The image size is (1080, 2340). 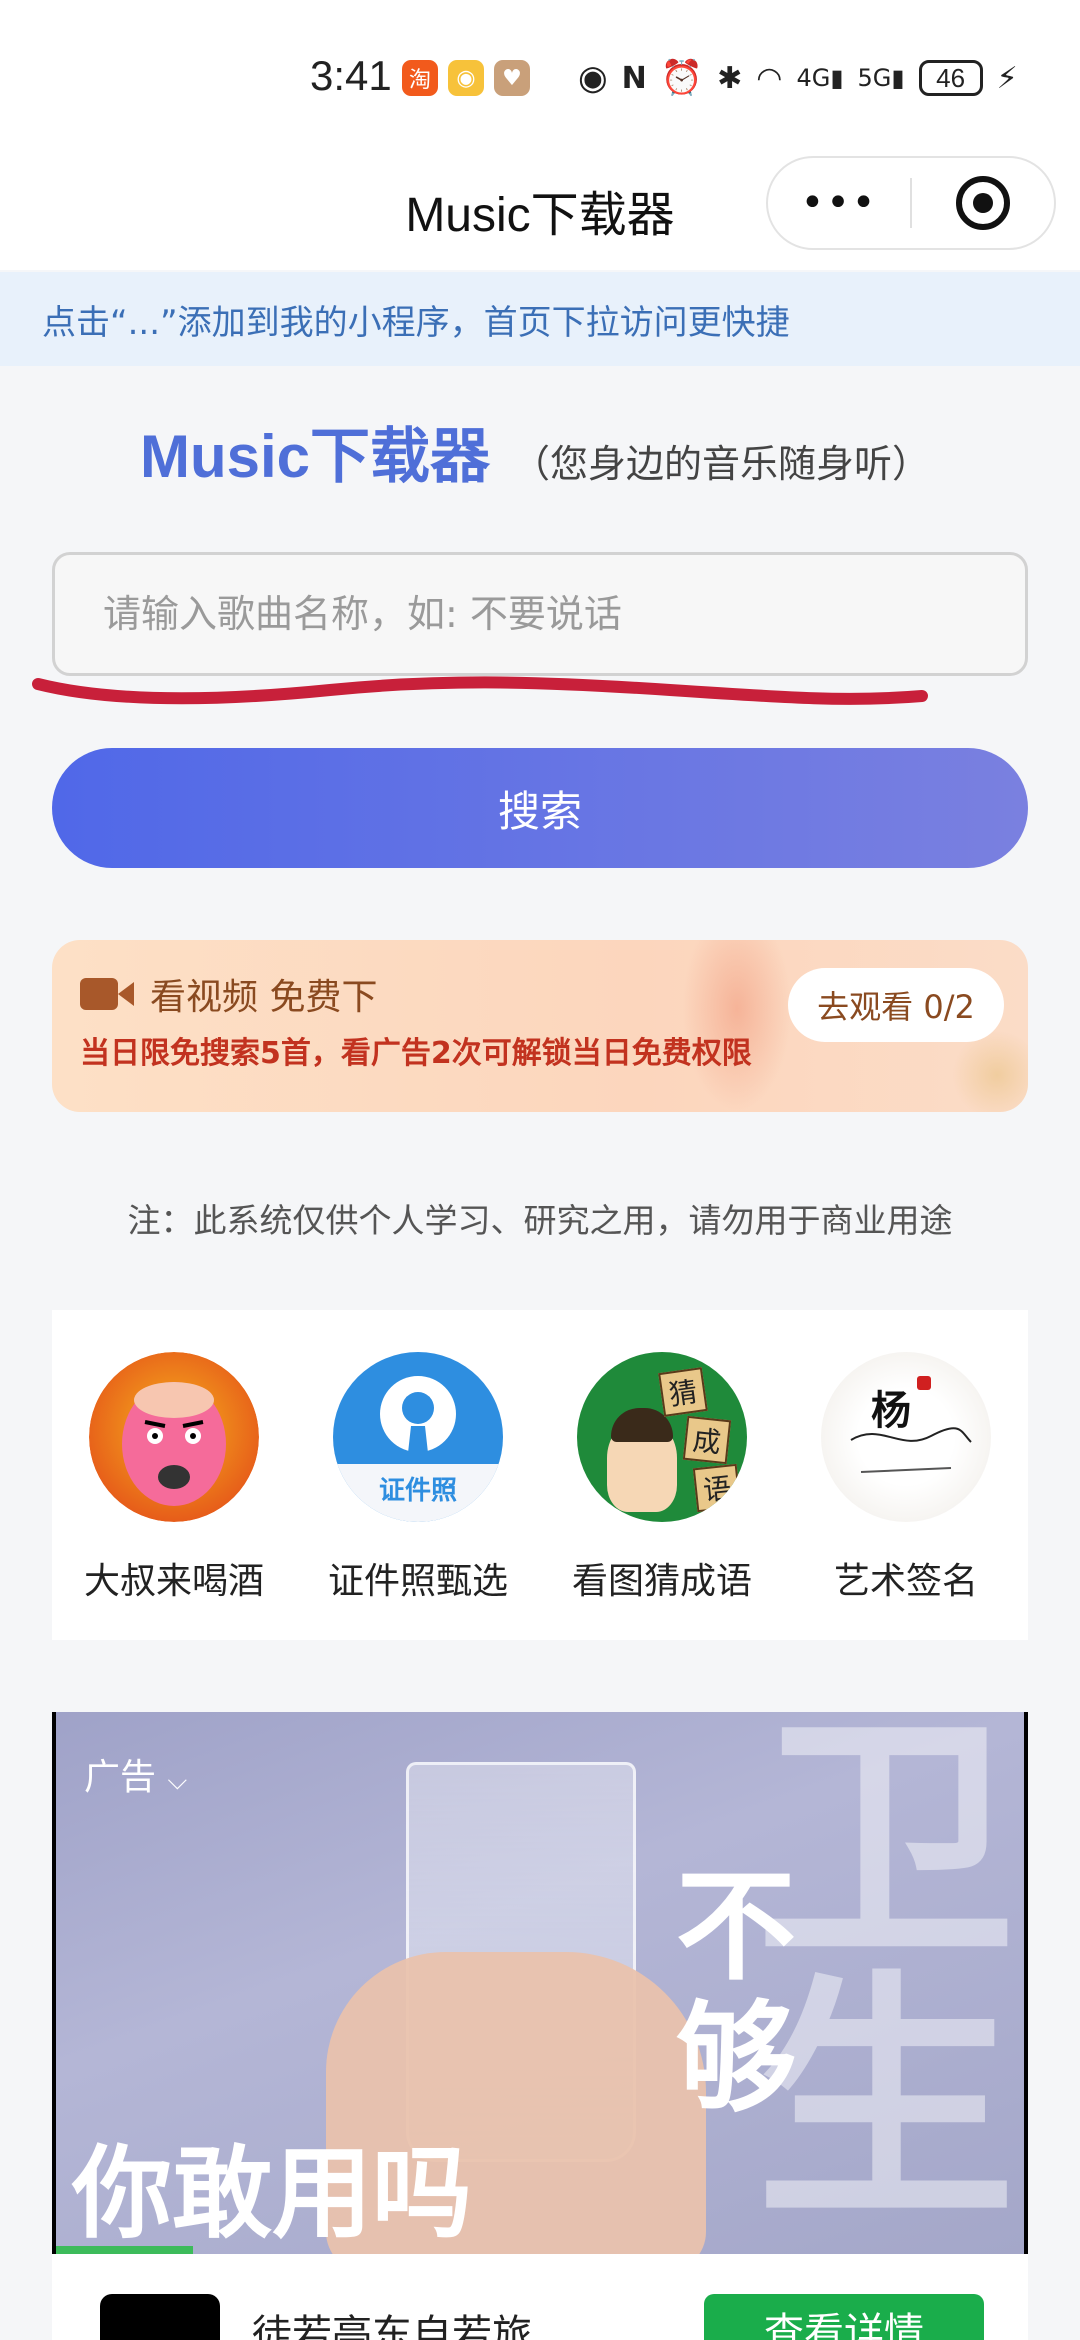 I want to click on more-dots-icon: •••, so click(x=839, y=203).